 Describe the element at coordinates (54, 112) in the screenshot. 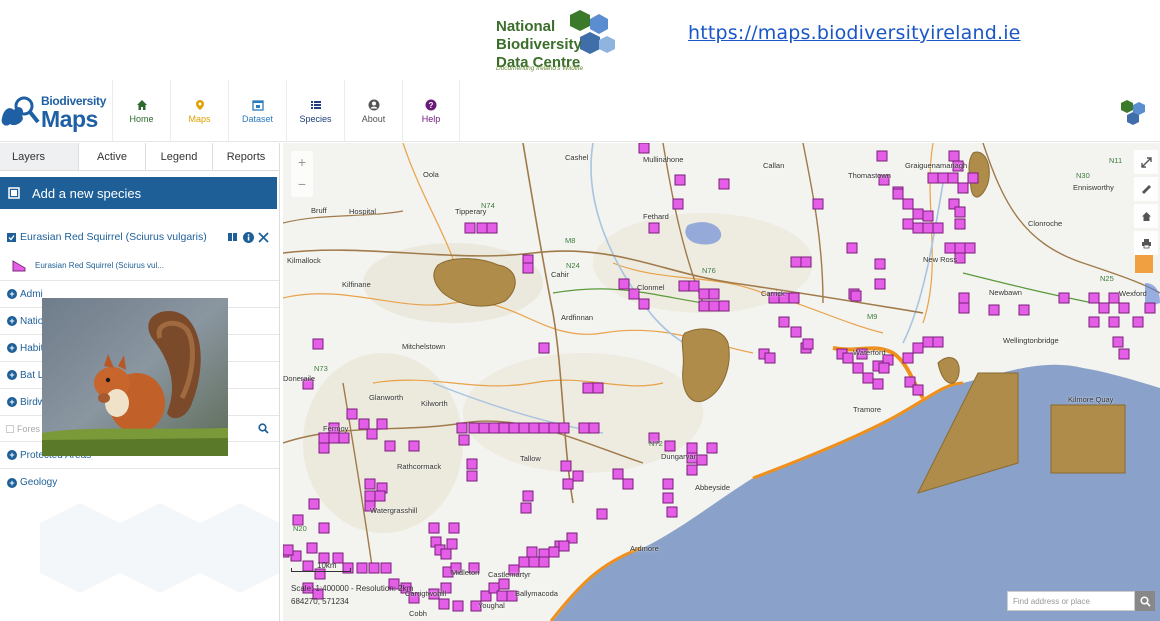

I see `biodiversity-maps-logo: Biodiversity Maps` at that location.